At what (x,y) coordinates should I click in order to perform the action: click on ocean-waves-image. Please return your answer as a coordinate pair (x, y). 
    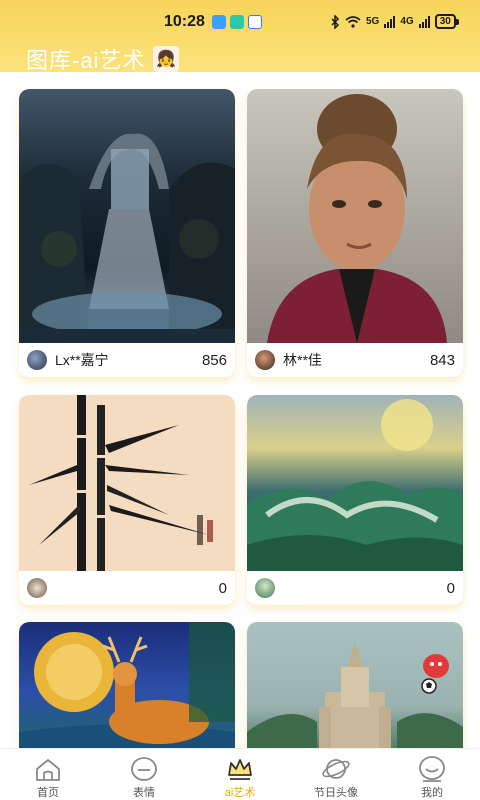
    Looking at the image, I should click on (355, 483).